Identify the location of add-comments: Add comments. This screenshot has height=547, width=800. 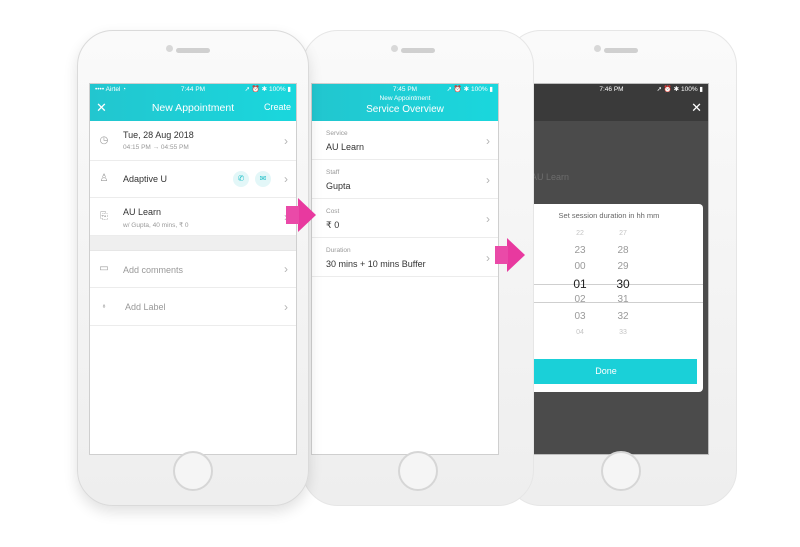
(153, 270).